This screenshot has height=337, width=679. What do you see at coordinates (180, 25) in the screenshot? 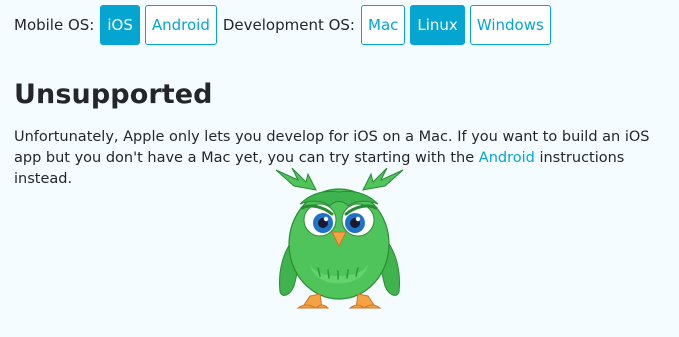
I see `mobile-os-android-button: Android` at bounding box center [180, 25].